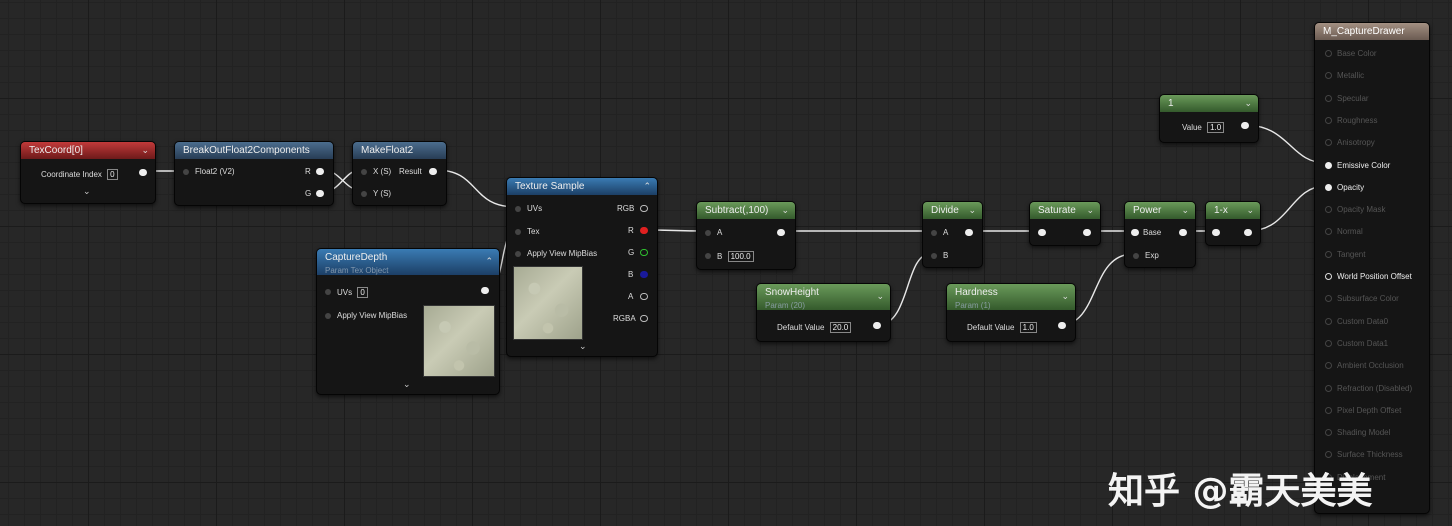 This screenshot has height=526, width=1452. I want to click on divide-node: Divide ⌄ A B, so click(952, 234).